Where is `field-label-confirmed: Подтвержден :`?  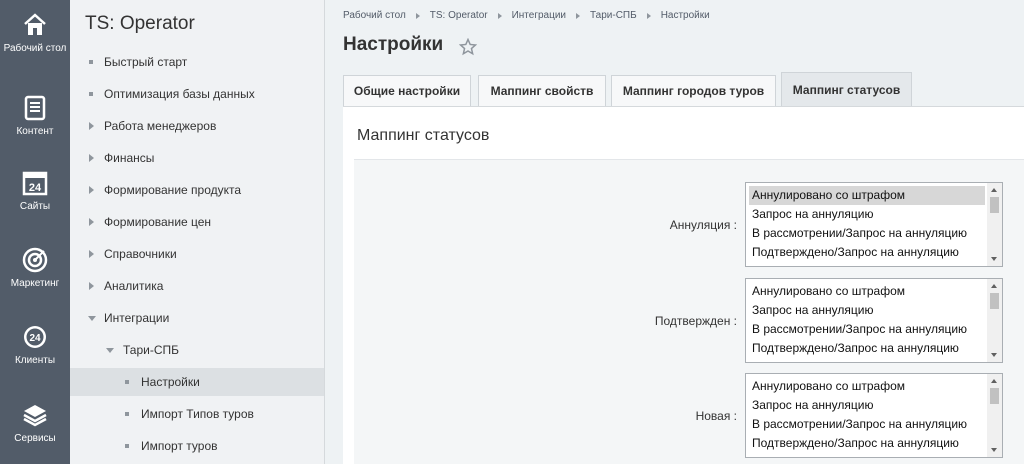 field-label-confirmed: Подтвержден : is located at coordinates (695, 321).